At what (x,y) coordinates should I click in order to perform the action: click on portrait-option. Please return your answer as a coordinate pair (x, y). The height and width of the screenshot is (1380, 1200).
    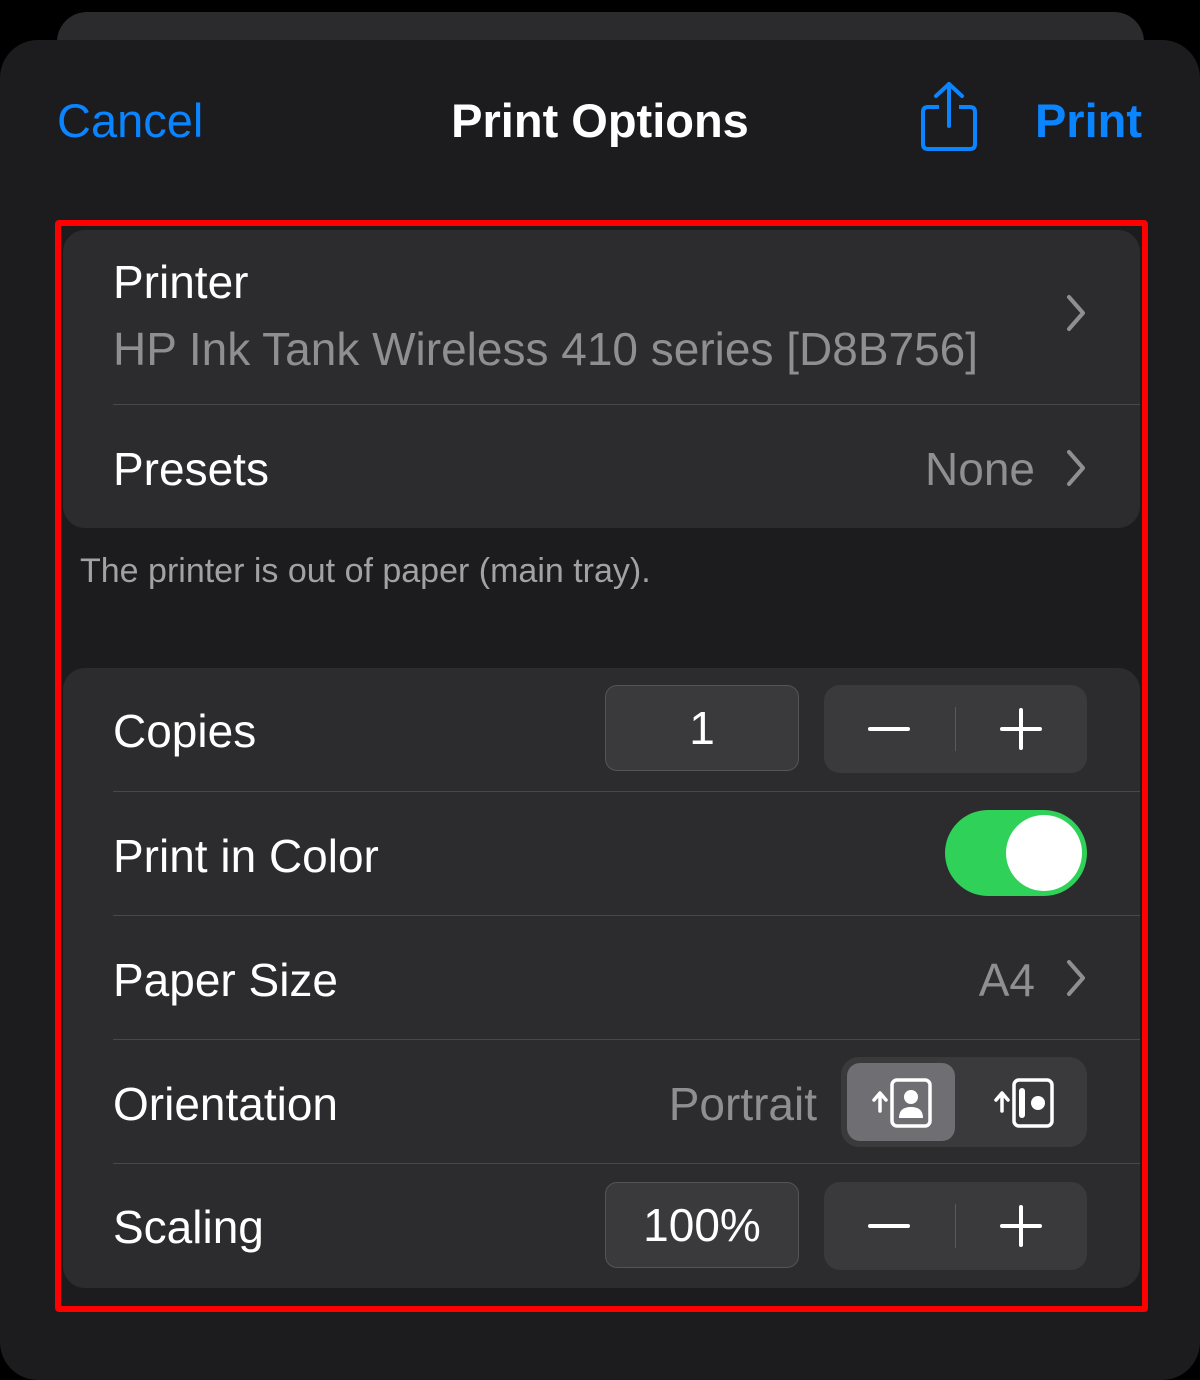
    Looking at the image, I should click on (901, 1102).